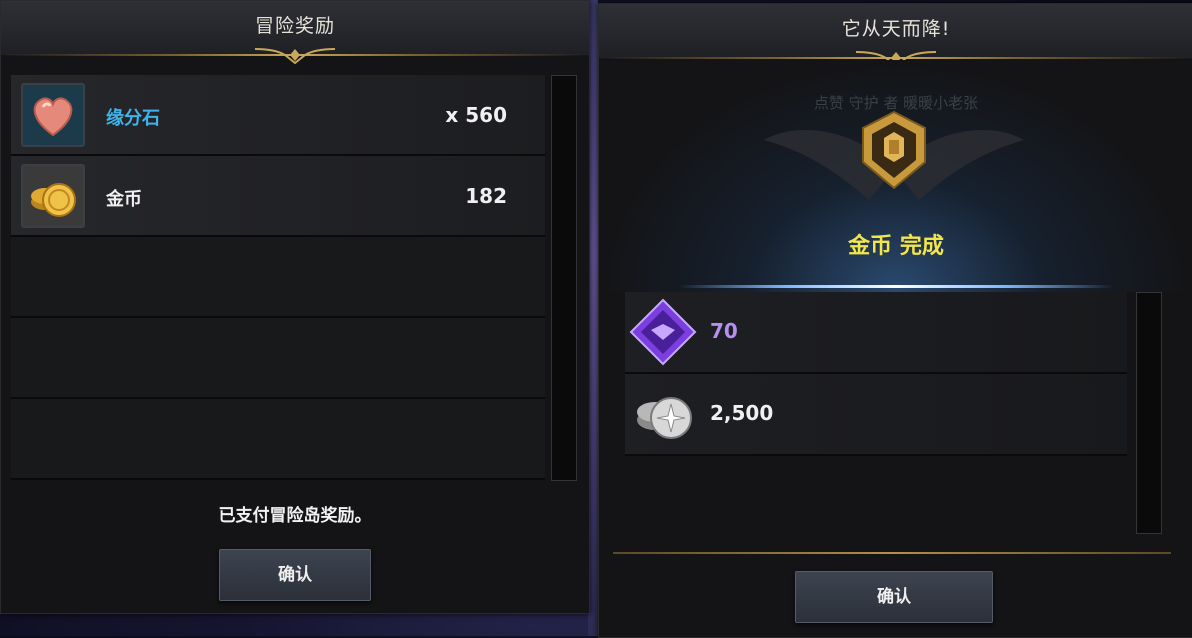  I want to click on panel-header: 冒险奖励, so click(295, 33).